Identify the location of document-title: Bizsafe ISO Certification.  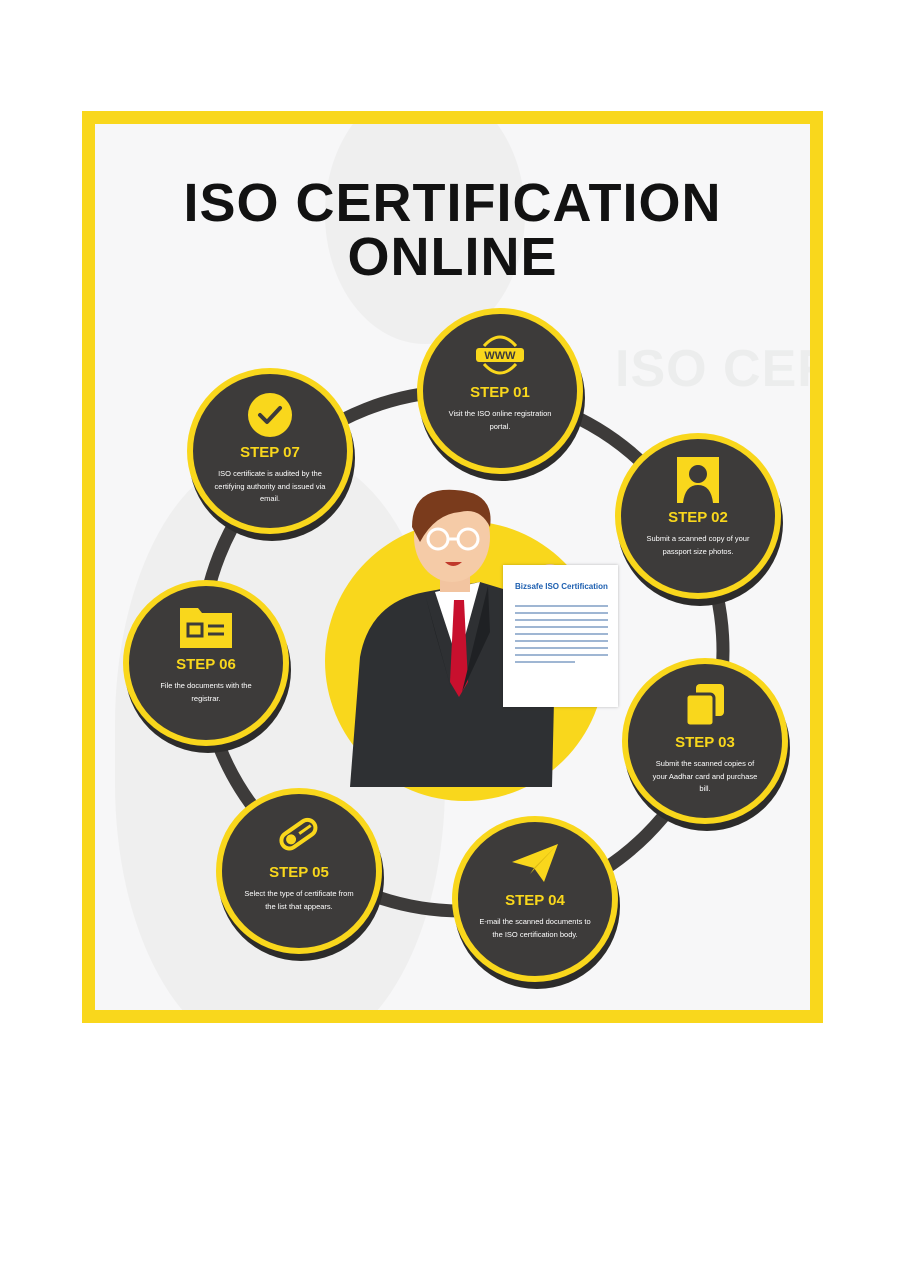
(561, 586).